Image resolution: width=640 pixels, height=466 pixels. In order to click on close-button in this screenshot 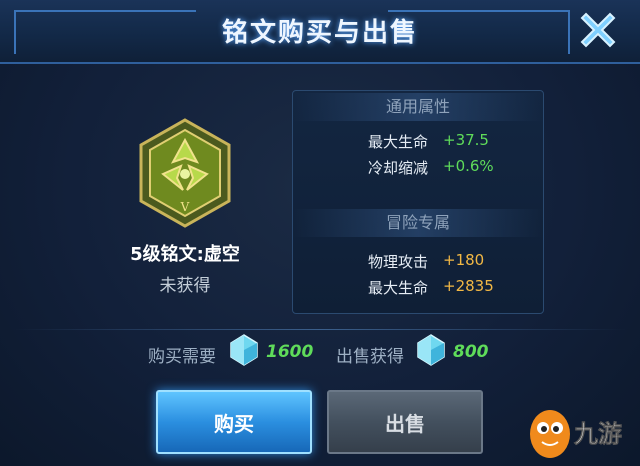, I will do `click(598, 30)`.